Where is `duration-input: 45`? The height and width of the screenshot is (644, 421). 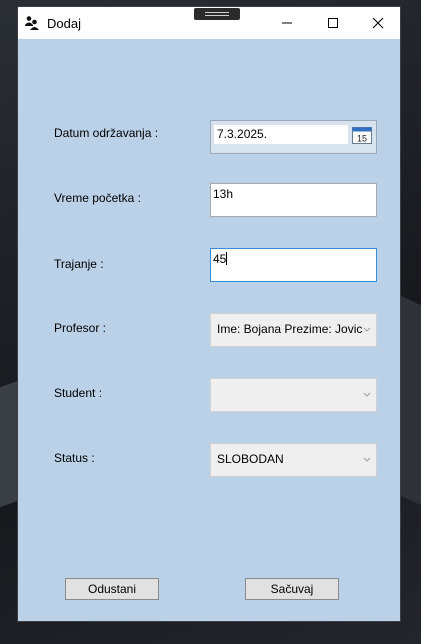 duration-input: 45 is located at coordinates (293, 265).